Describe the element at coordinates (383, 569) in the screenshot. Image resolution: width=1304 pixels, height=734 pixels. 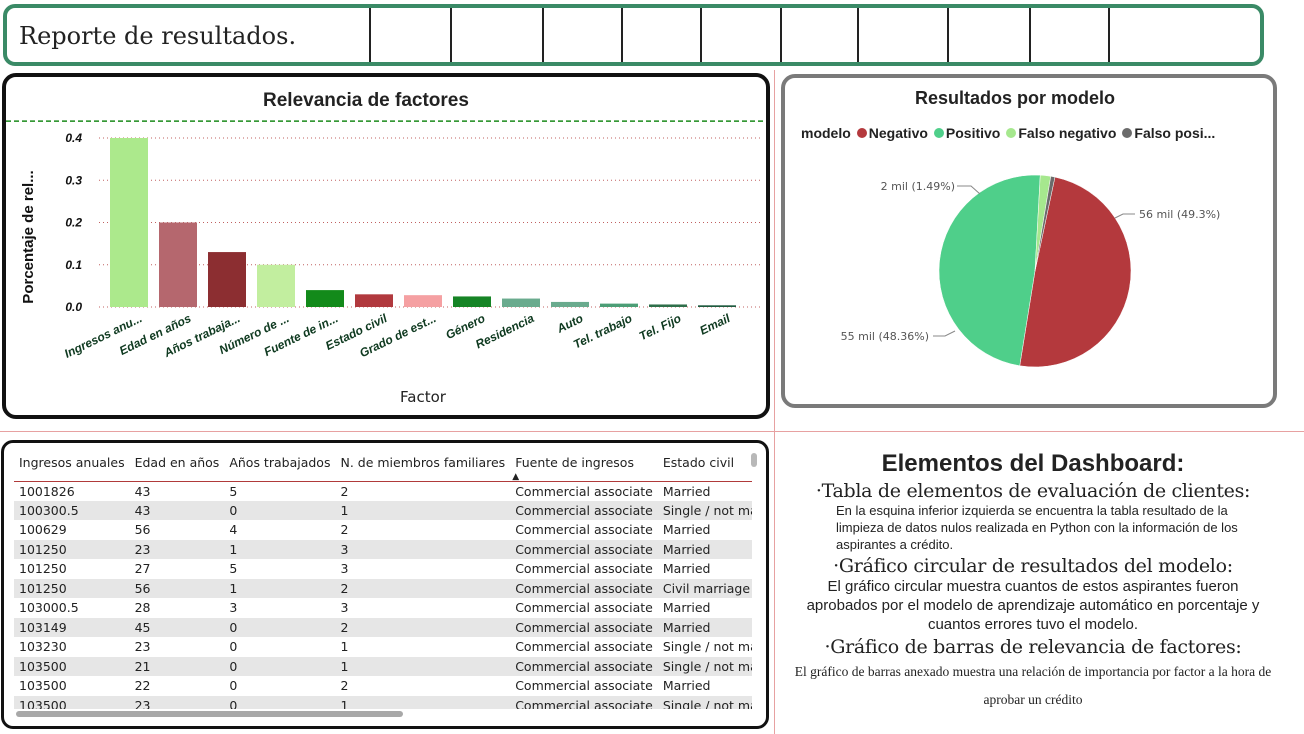
I see `table-row: 101250 27 5 3 Commercial associate Married` at that location.